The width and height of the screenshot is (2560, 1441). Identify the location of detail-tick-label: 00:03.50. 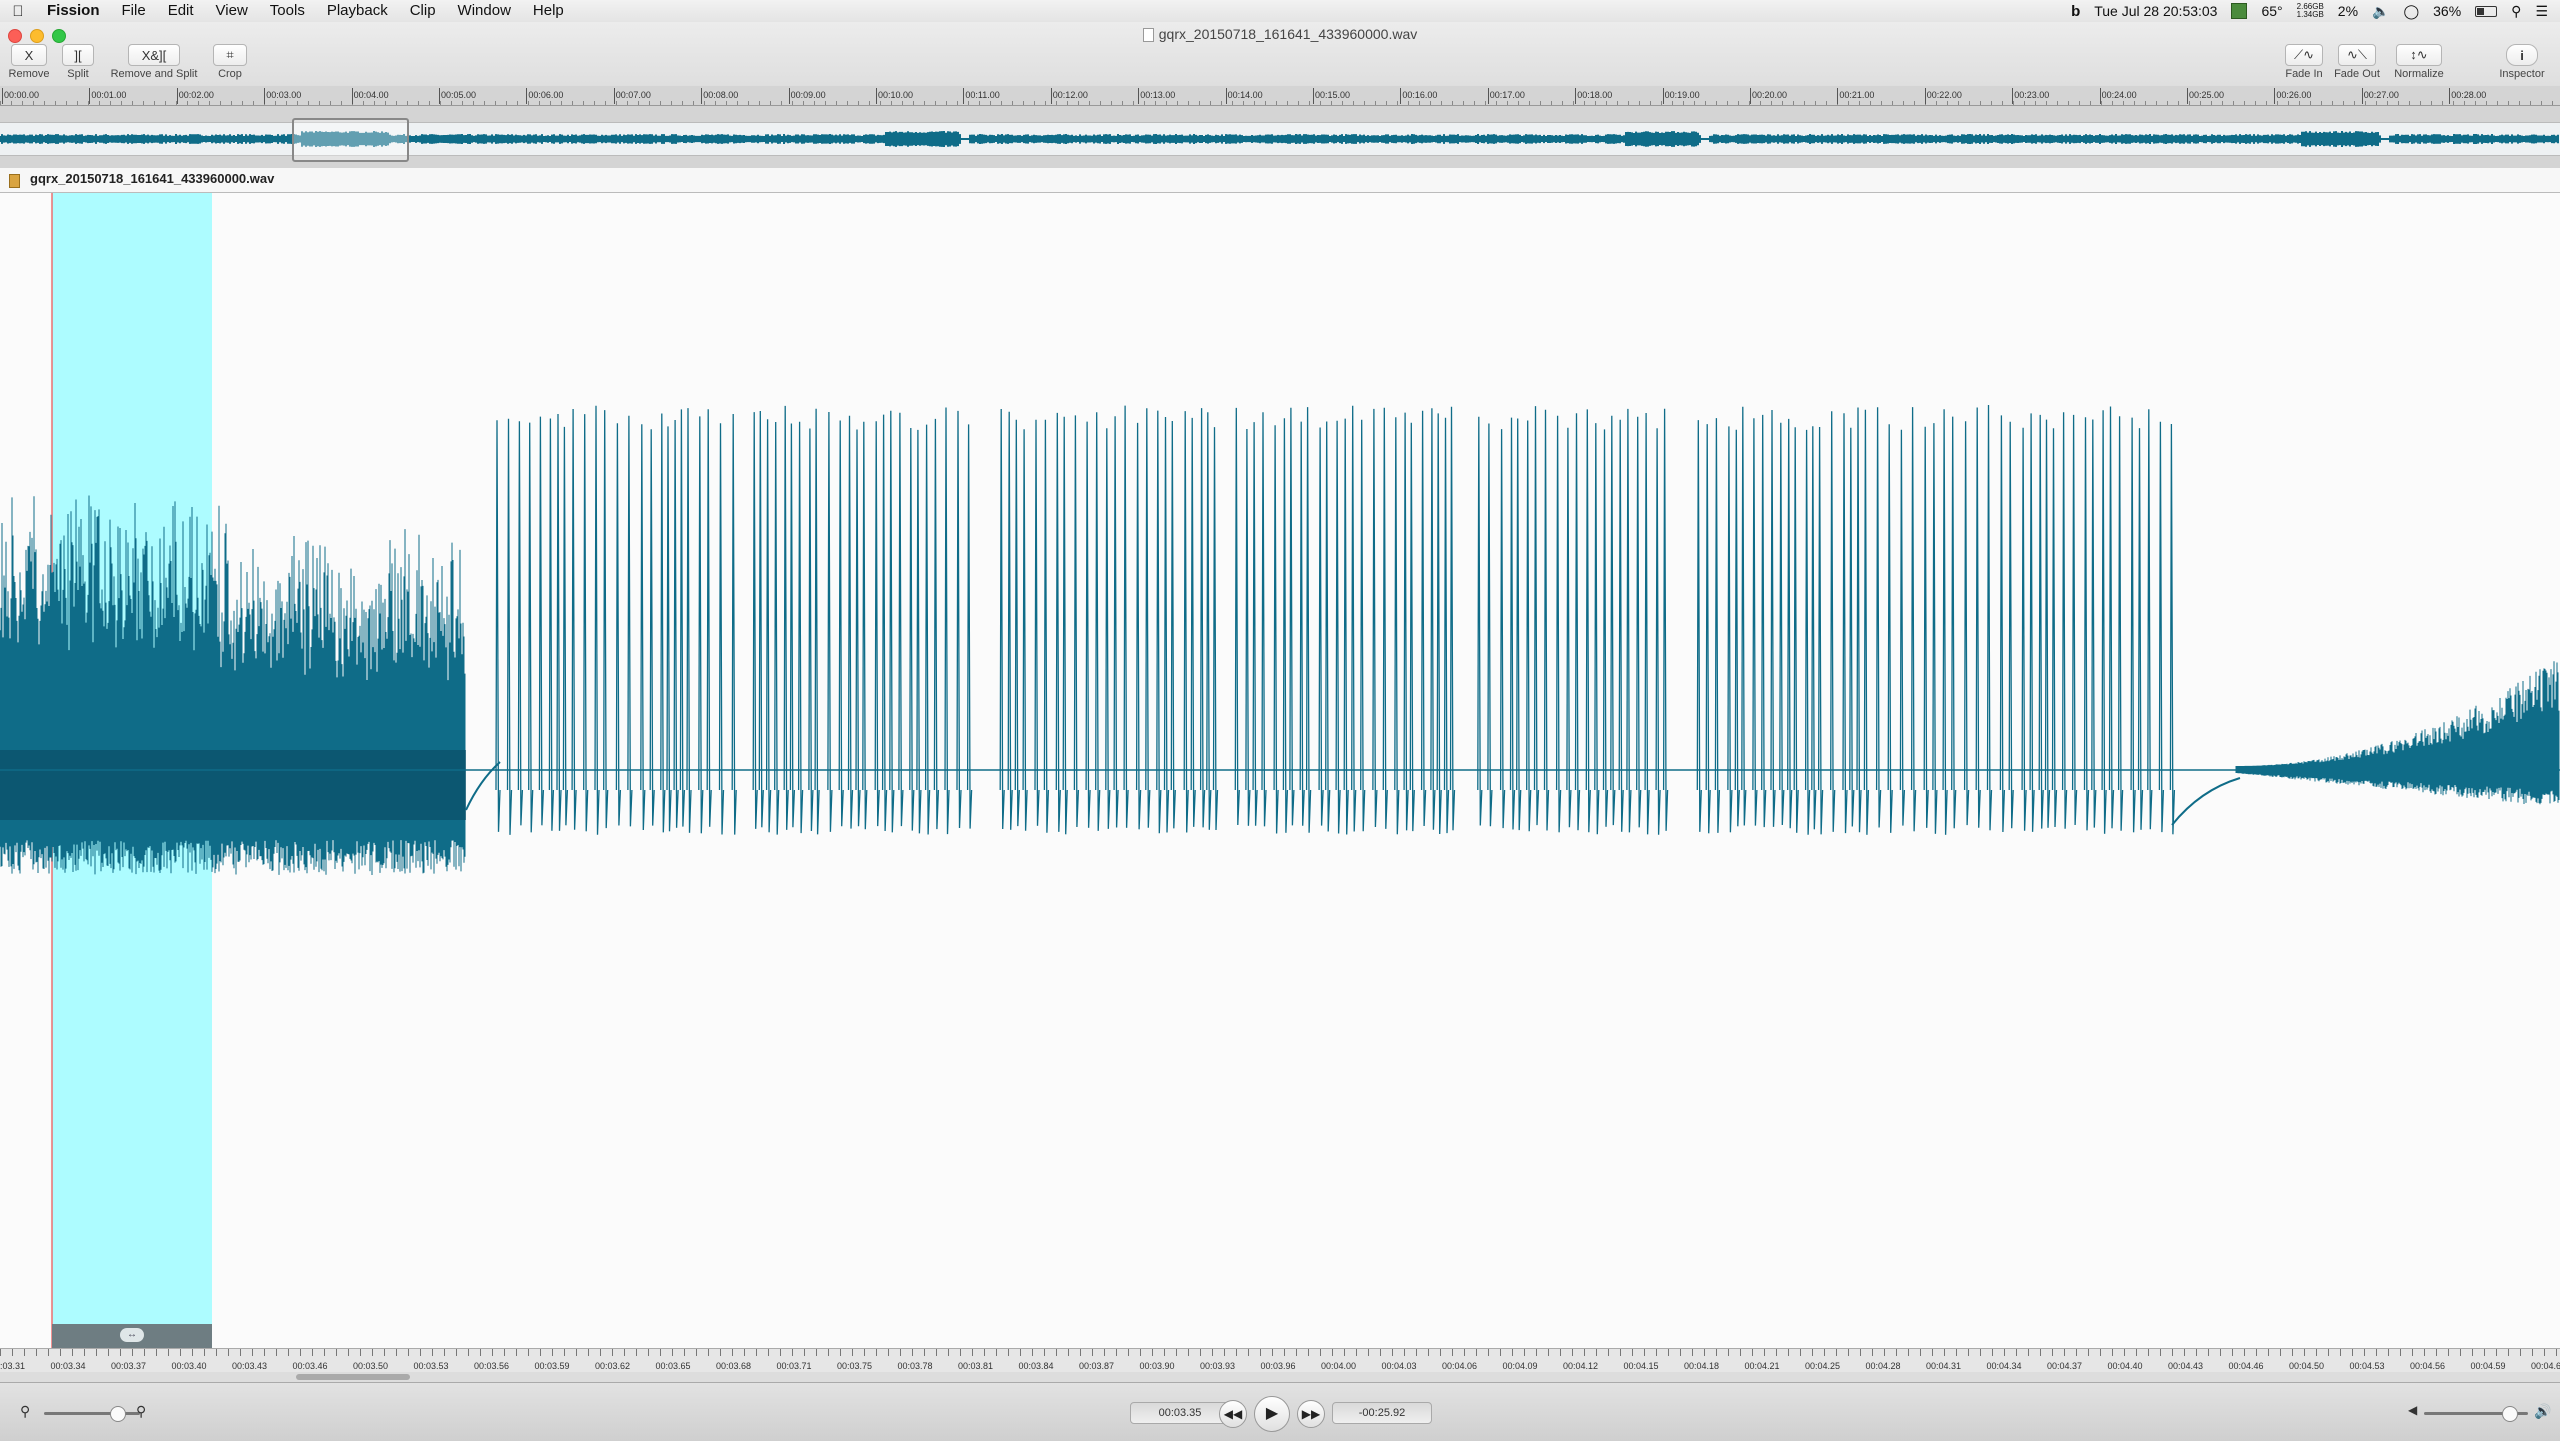
(371, 1366).